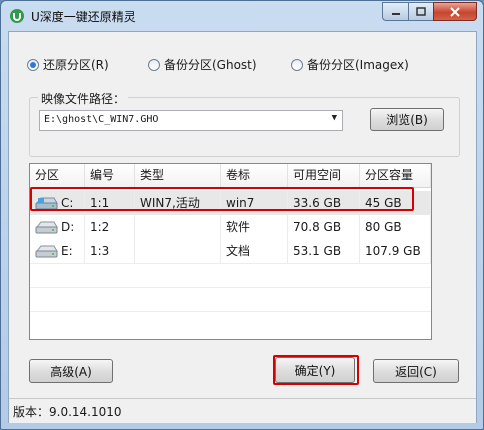  I want to click on image-path-value: E:\ghost\C_WIN7.GHO, so click(101, 119).